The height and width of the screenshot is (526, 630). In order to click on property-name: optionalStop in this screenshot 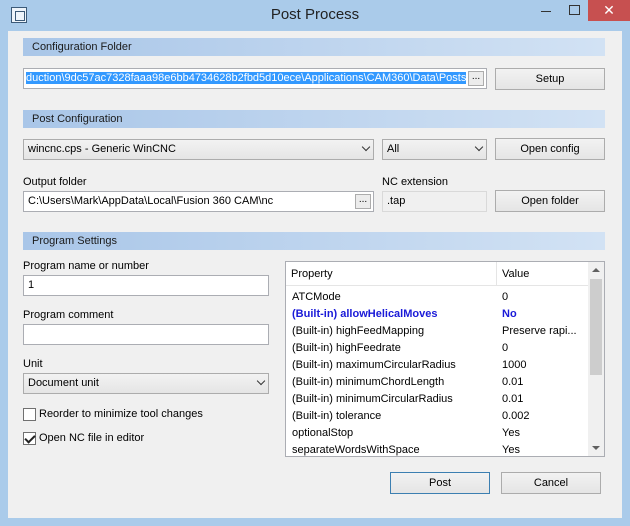, I will do `click(323, 433)`.